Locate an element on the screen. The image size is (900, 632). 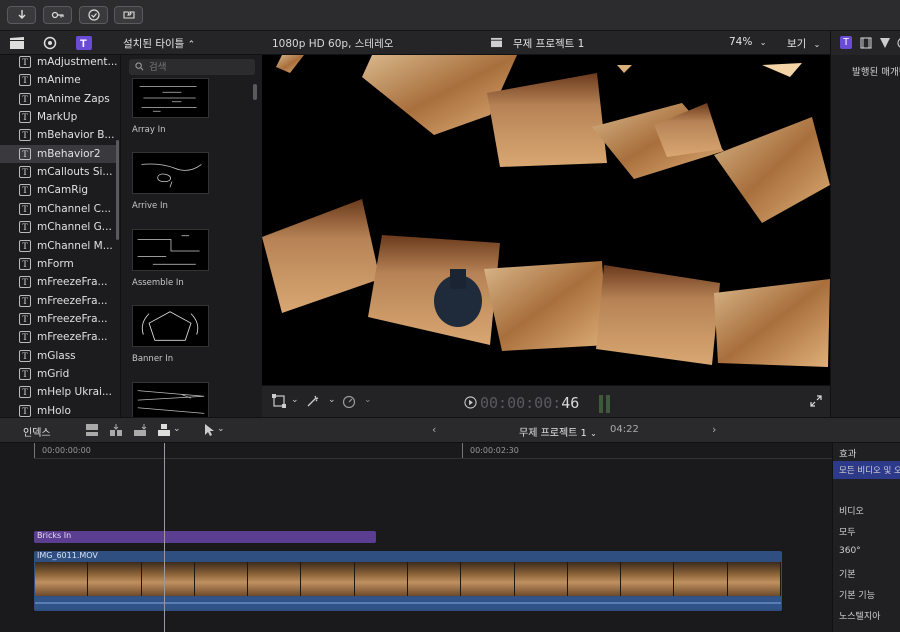
background-check-button is located at coordinates (93, 15).